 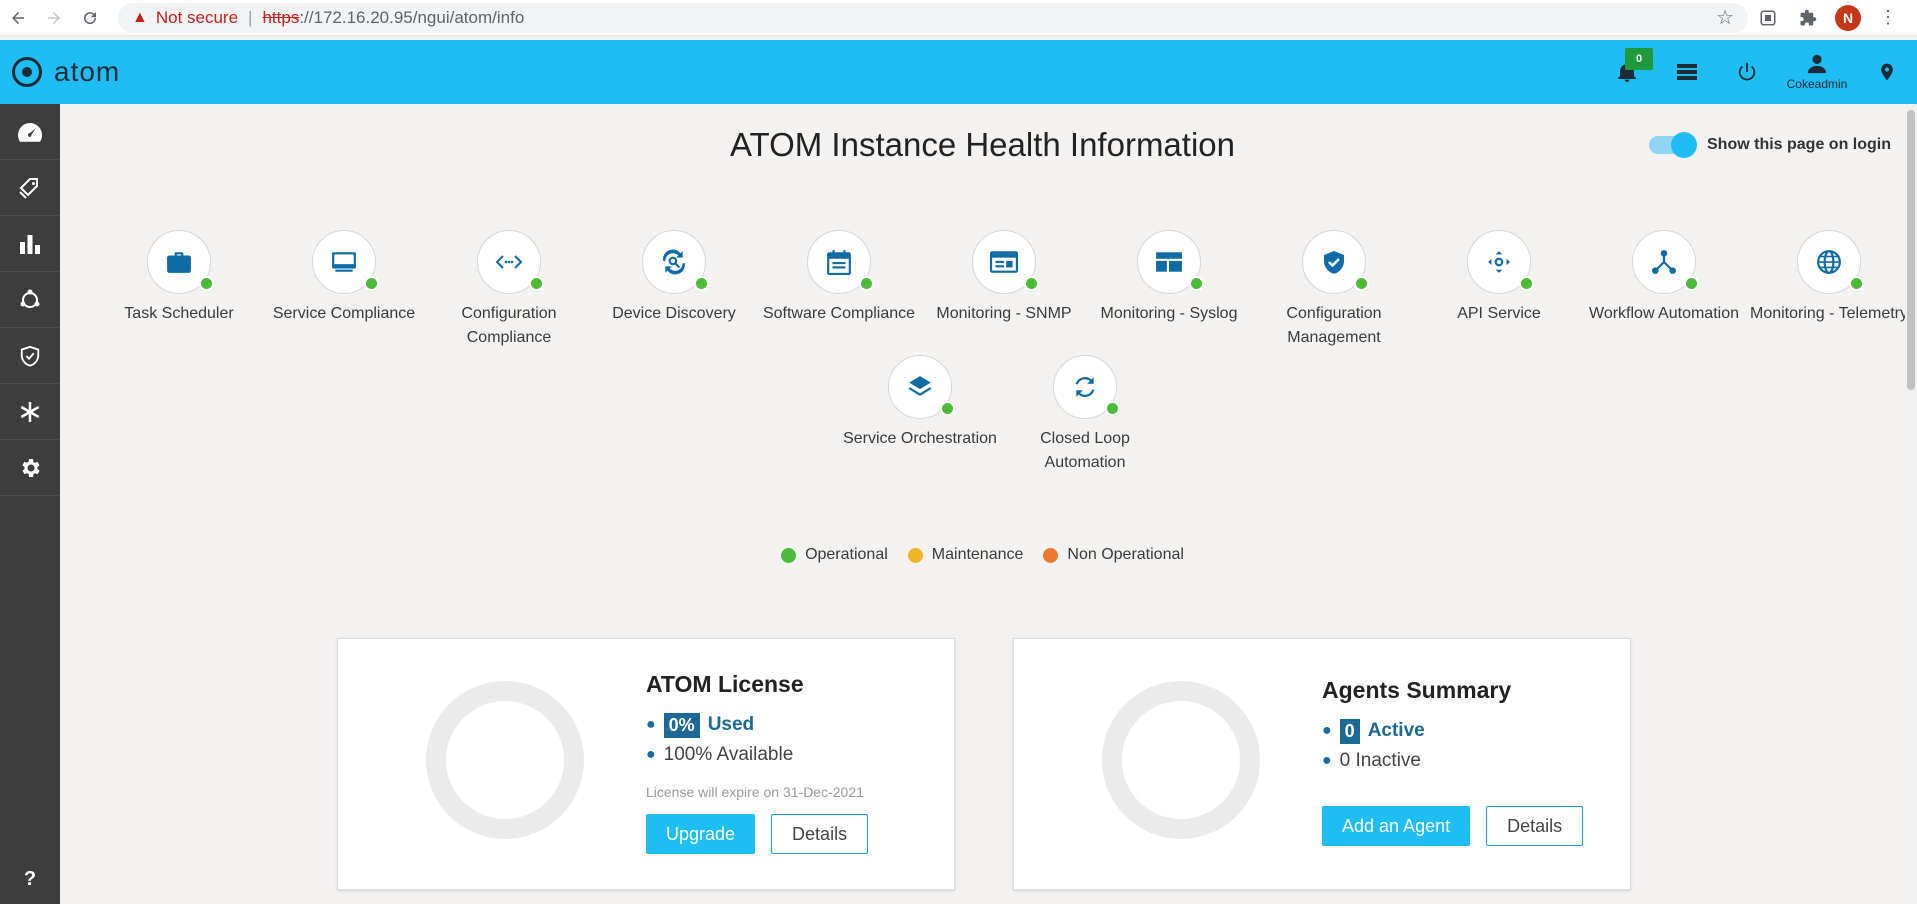 I want to click on license-expiry: License will expire on 31-Dec-2021, so click(x=755, y=792).